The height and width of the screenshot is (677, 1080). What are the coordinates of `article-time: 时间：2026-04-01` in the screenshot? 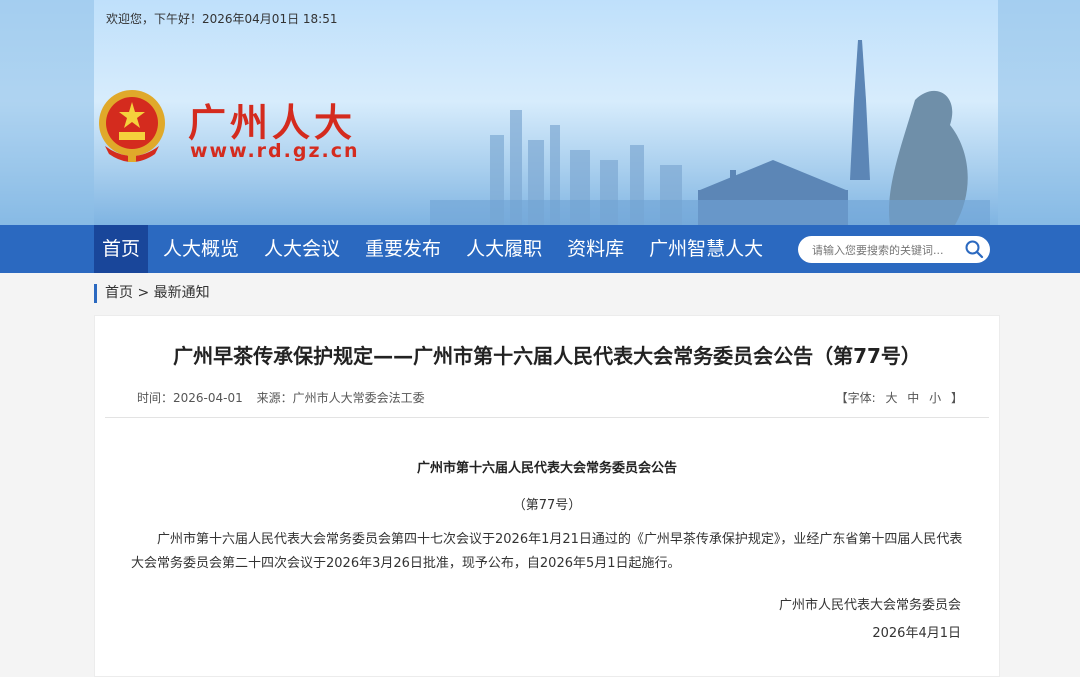 It's located at (190, 398).